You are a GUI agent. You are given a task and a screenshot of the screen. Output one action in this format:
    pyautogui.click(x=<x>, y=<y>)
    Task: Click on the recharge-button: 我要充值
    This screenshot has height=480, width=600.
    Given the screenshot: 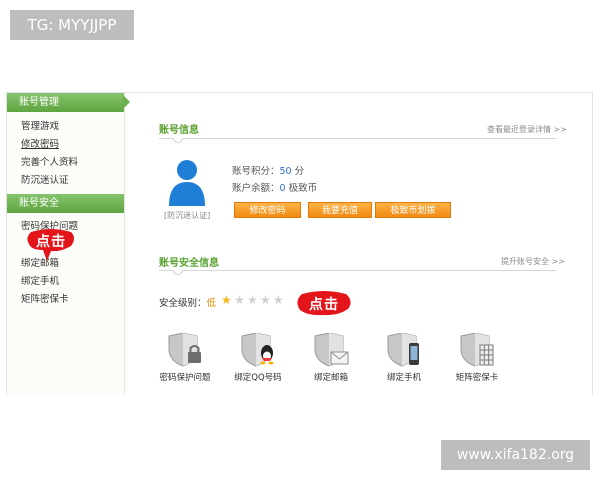 What is the action you would take?
    pyautogui.click(x=340, y=210)
    